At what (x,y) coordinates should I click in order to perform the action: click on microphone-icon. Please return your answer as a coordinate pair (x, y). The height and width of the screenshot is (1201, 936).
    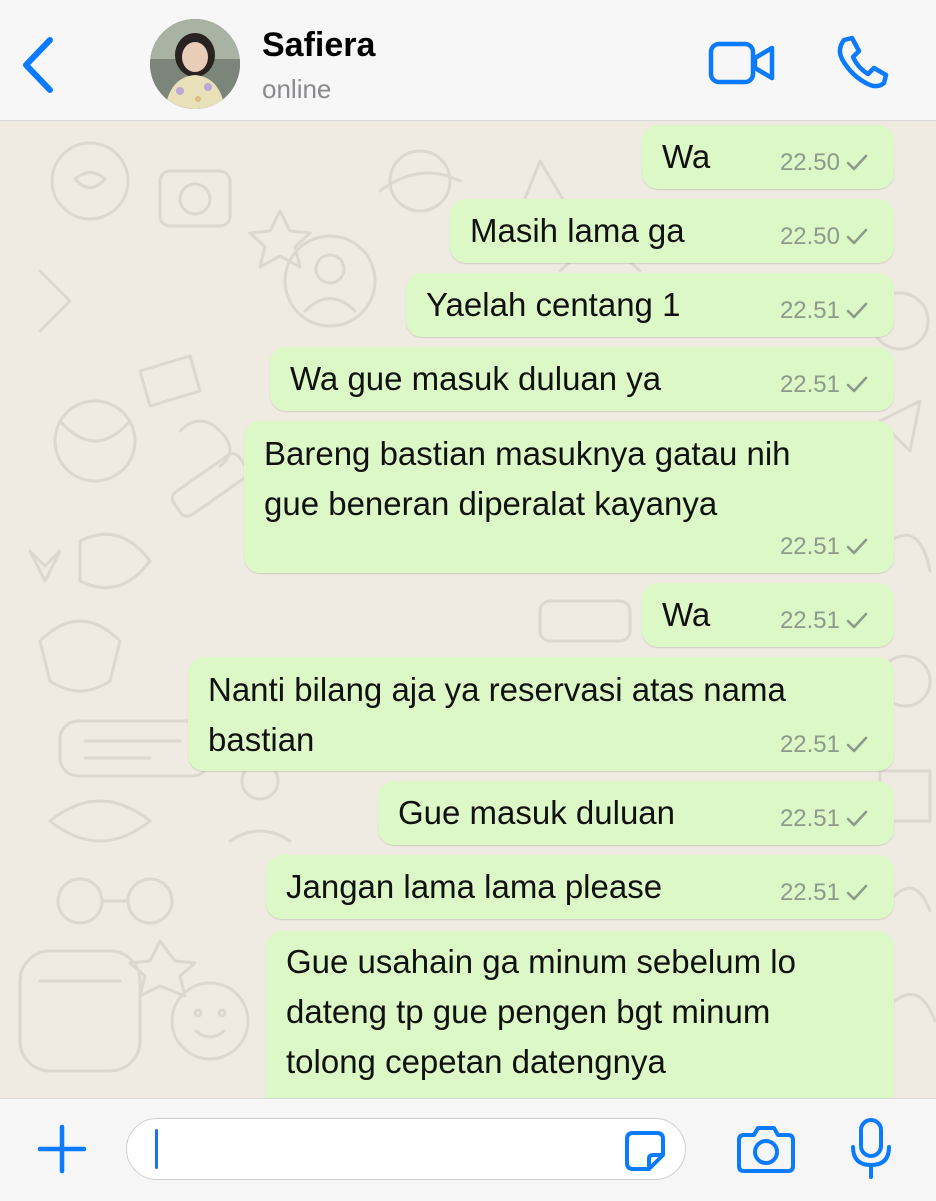
    Looking at the image, I should click on (871, 1148).